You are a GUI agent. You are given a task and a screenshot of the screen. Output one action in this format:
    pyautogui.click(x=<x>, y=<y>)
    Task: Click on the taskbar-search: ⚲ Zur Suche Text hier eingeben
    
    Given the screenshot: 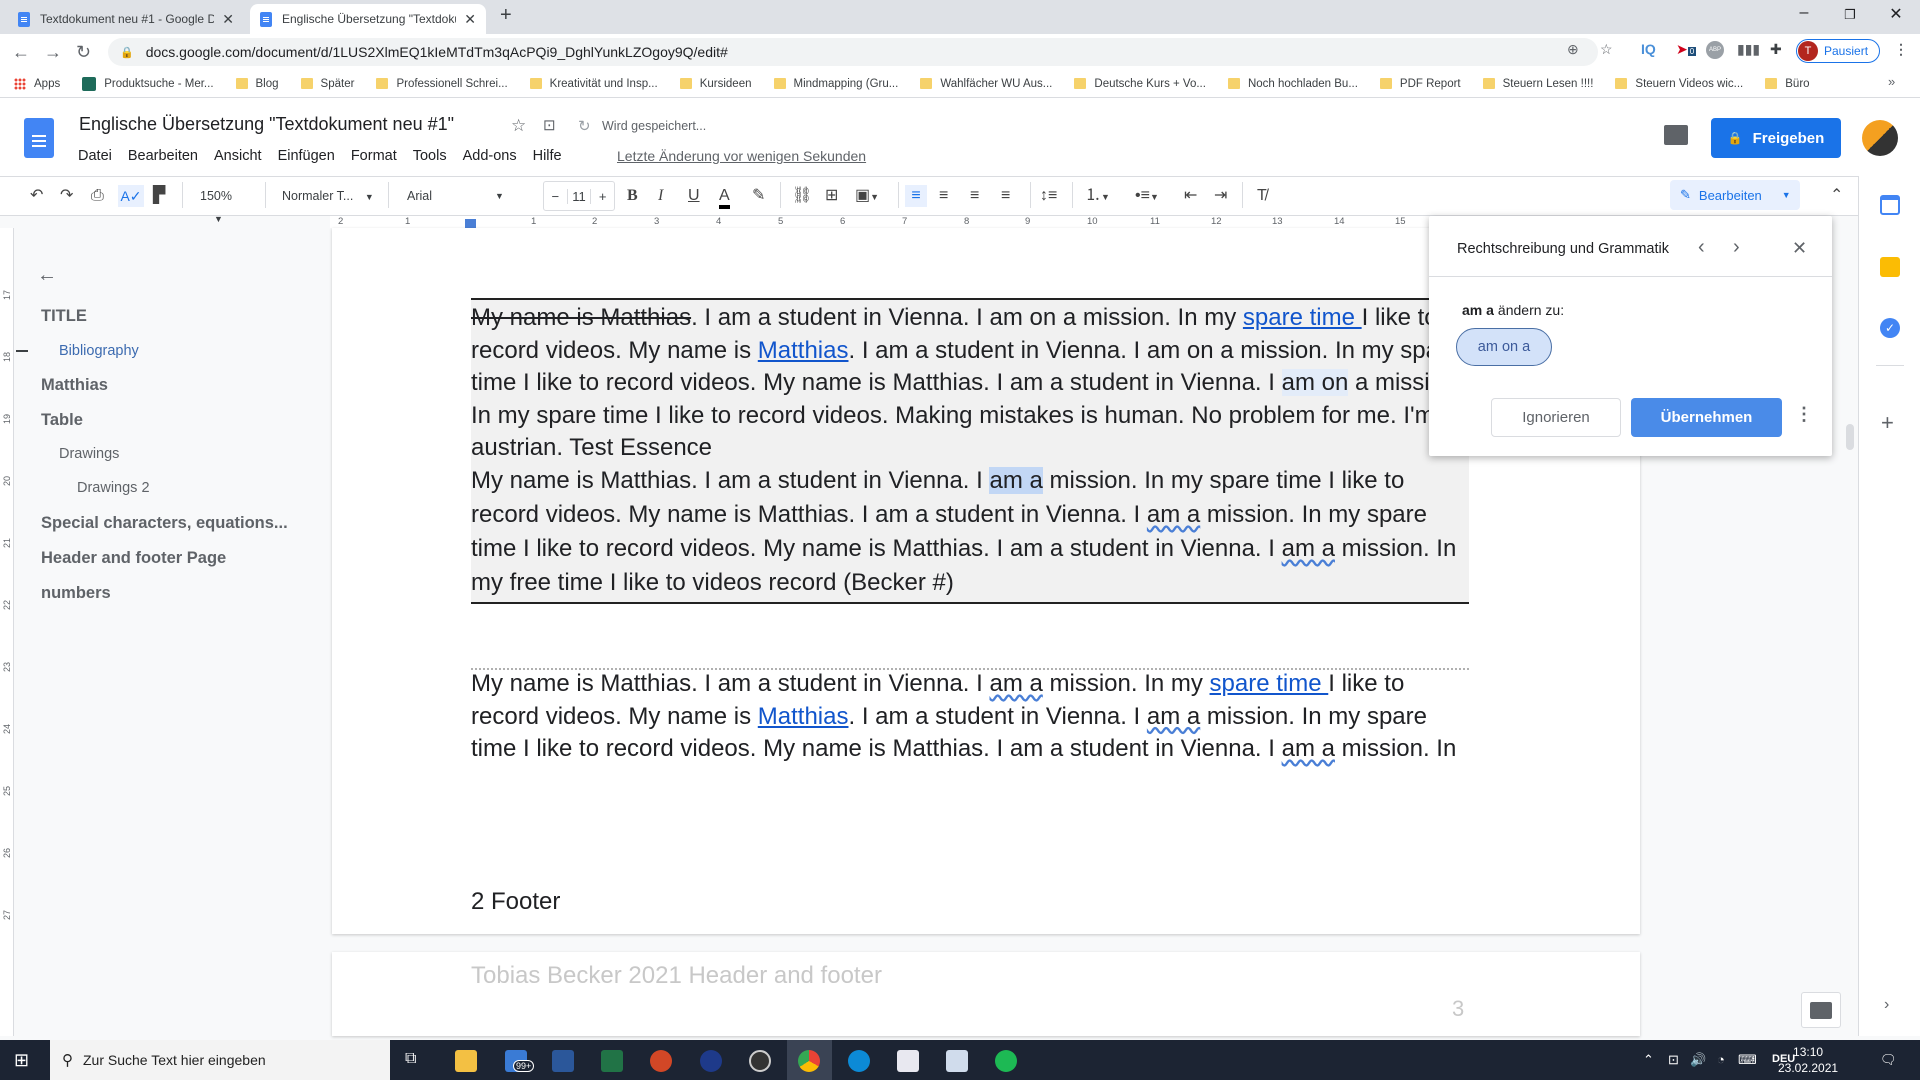 What is the action you would take?
    pyautogui.click(x=220, y=1060)
    